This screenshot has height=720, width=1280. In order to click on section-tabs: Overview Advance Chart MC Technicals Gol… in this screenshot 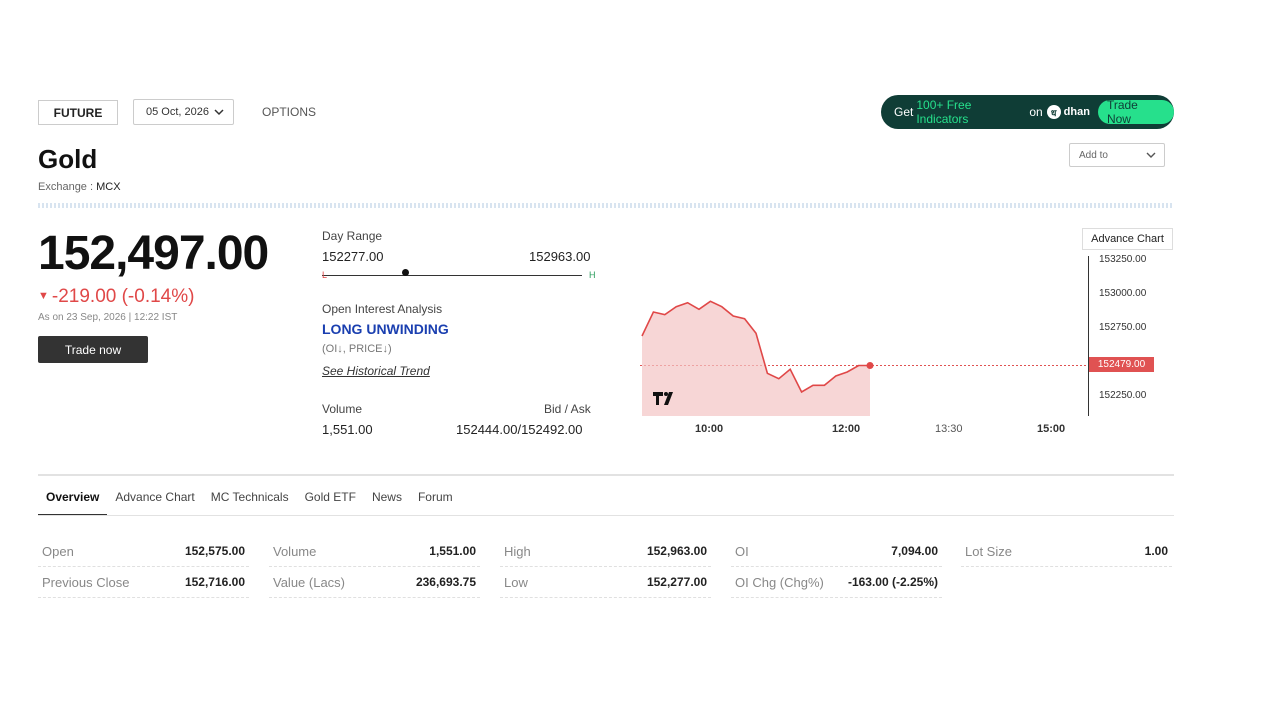, I will do `click(249, 503)`.